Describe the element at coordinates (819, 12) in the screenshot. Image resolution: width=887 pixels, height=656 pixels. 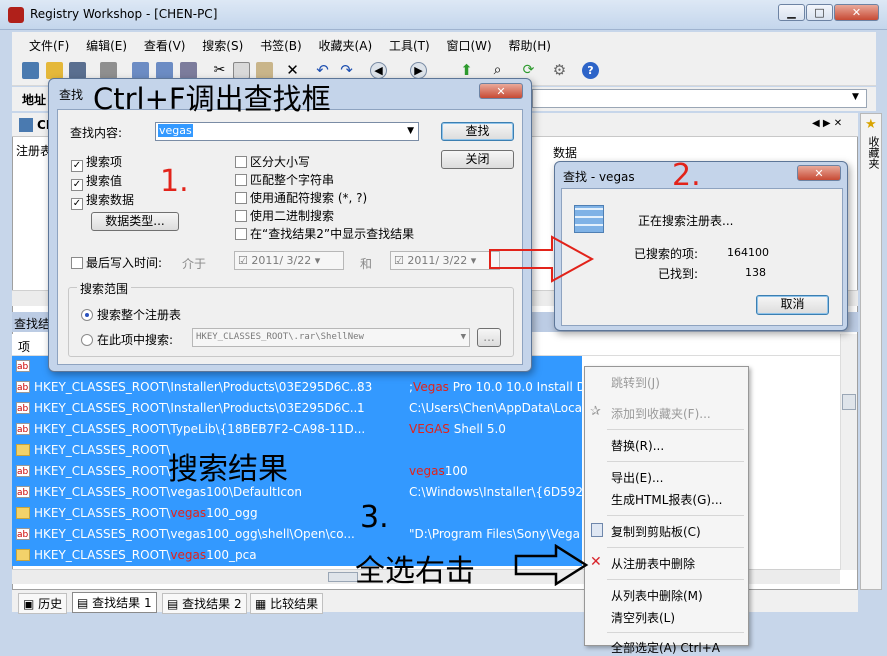
I see `maximize-button: □` at that location.